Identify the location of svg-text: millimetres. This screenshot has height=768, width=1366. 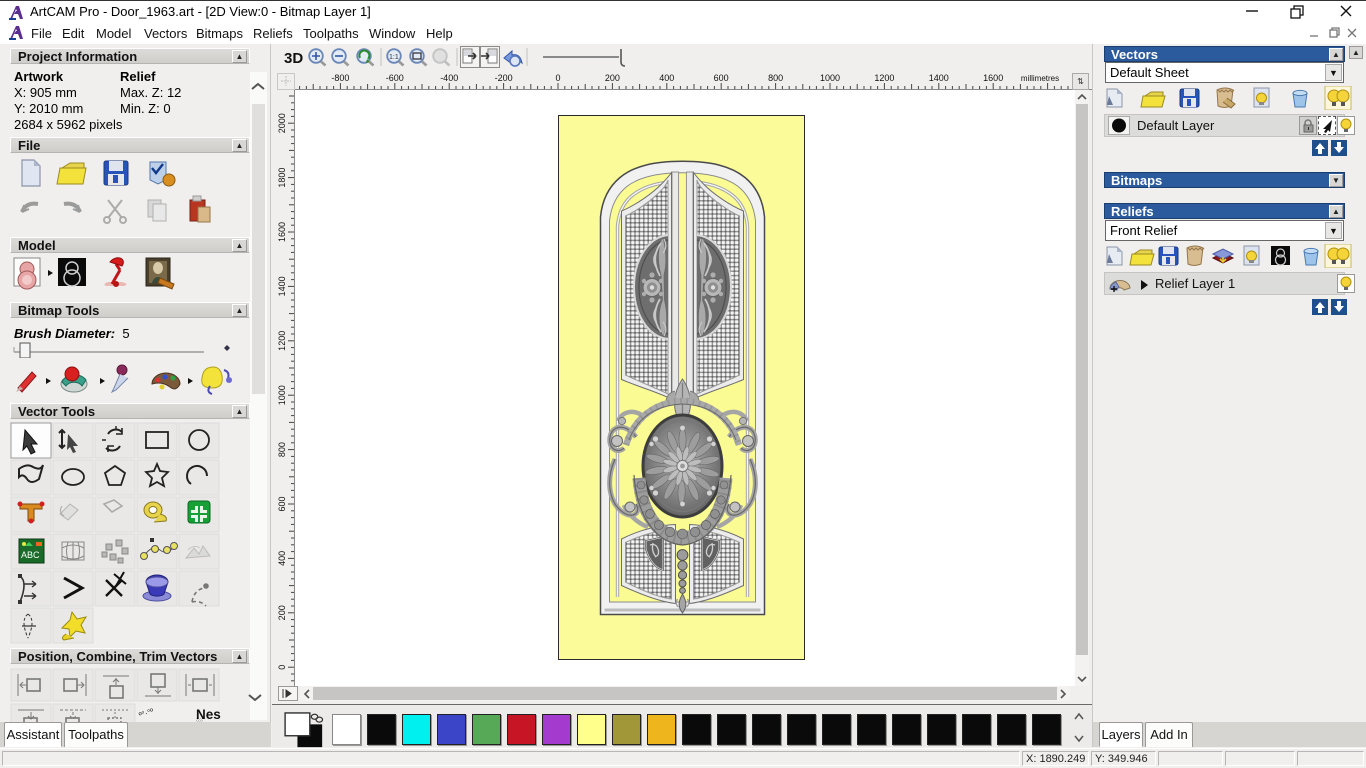
(1040, 78).